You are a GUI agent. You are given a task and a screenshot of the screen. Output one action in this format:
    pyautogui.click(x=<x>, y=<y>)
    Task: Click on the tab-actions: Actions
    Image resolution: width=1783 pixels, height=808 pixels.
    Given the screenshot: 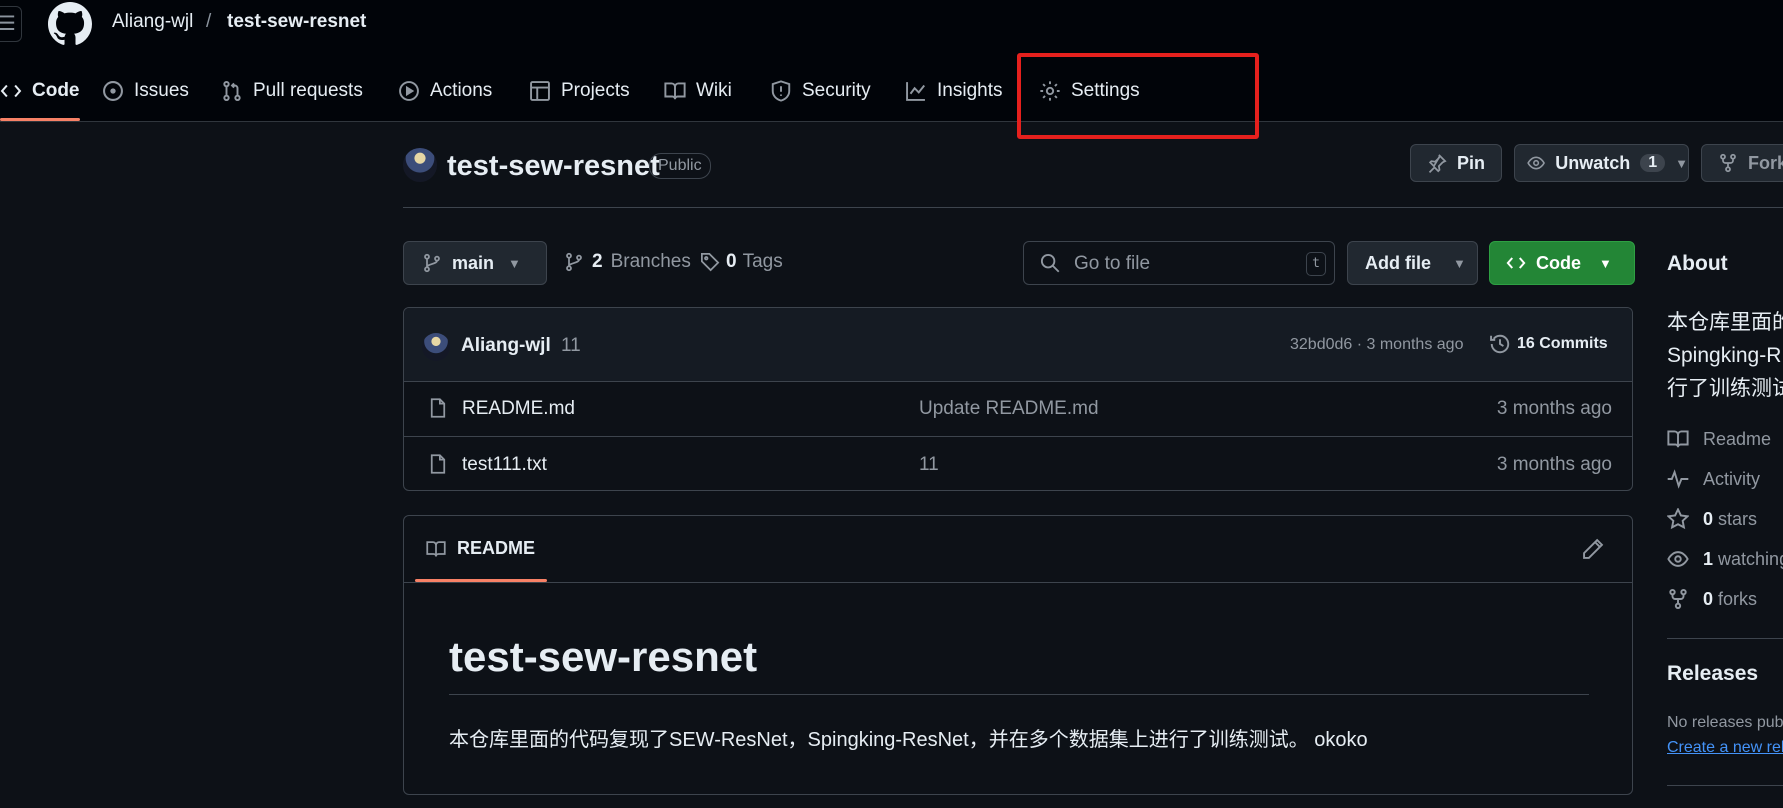 What is the action you would take?
    pyautogui.click(x=445, y=91)
    